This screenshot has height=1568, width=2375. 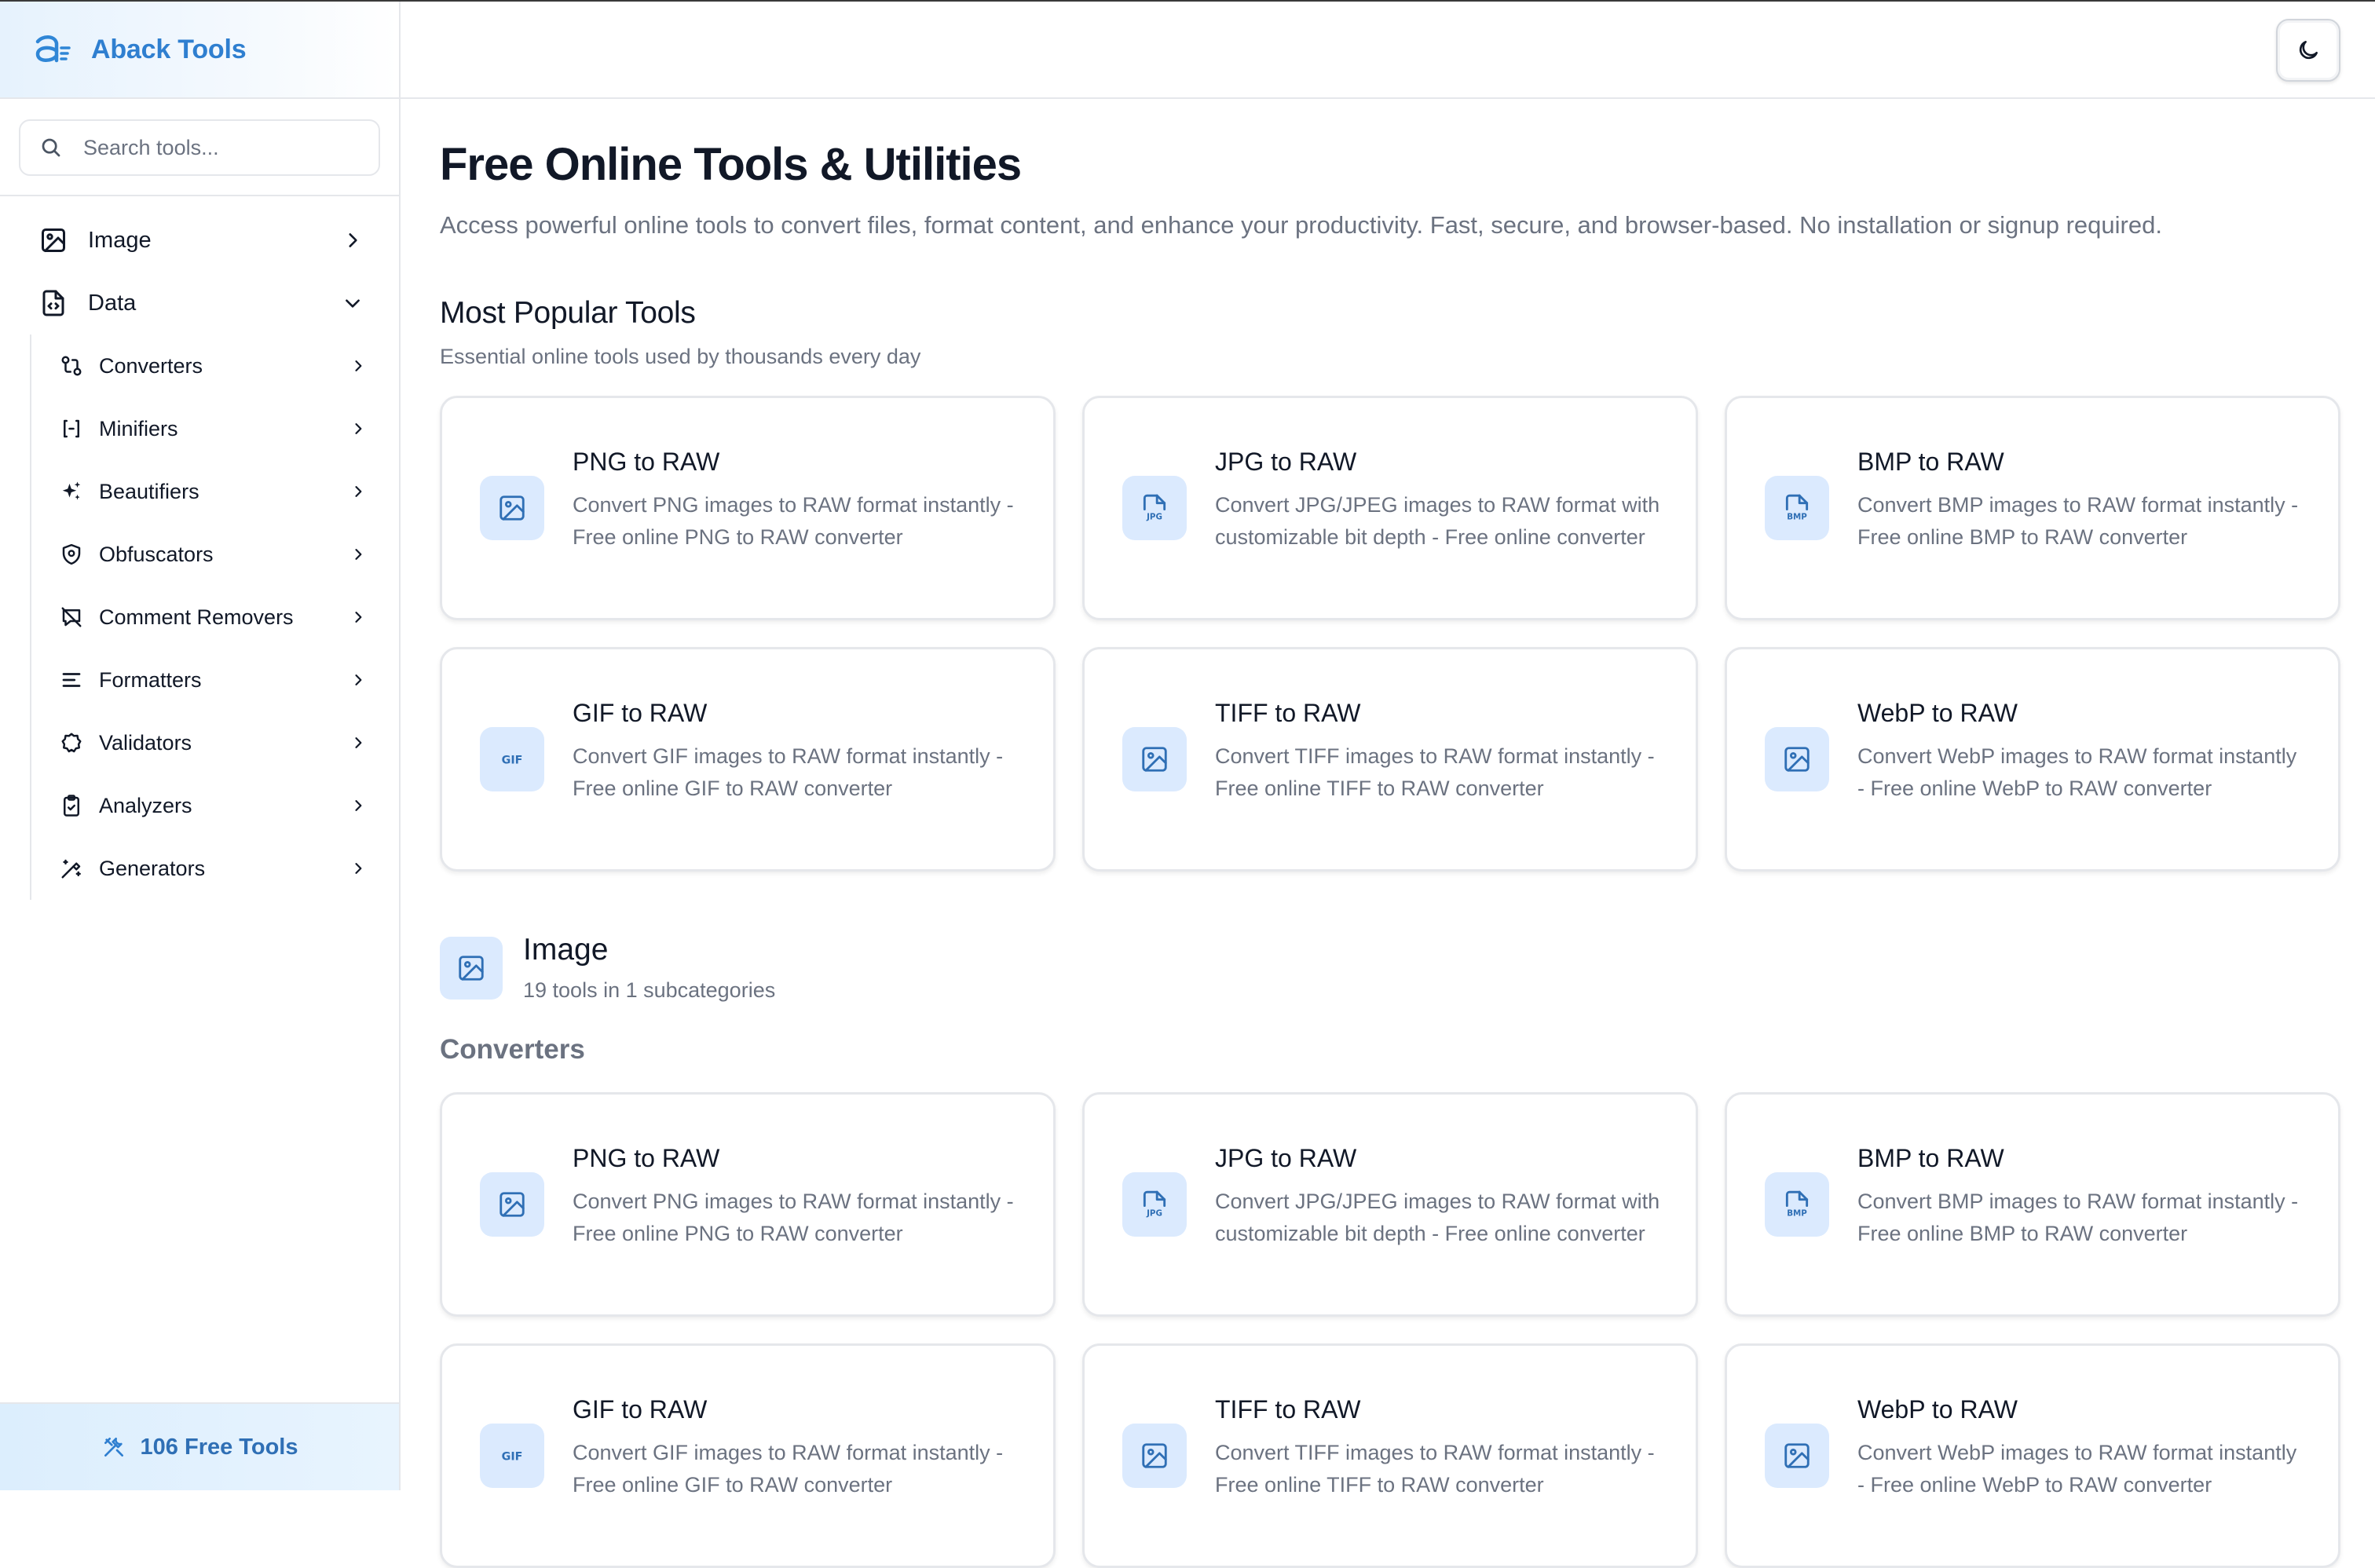 I want to click on sidebar-item-generators: Generators, so click(x=215, y=868).